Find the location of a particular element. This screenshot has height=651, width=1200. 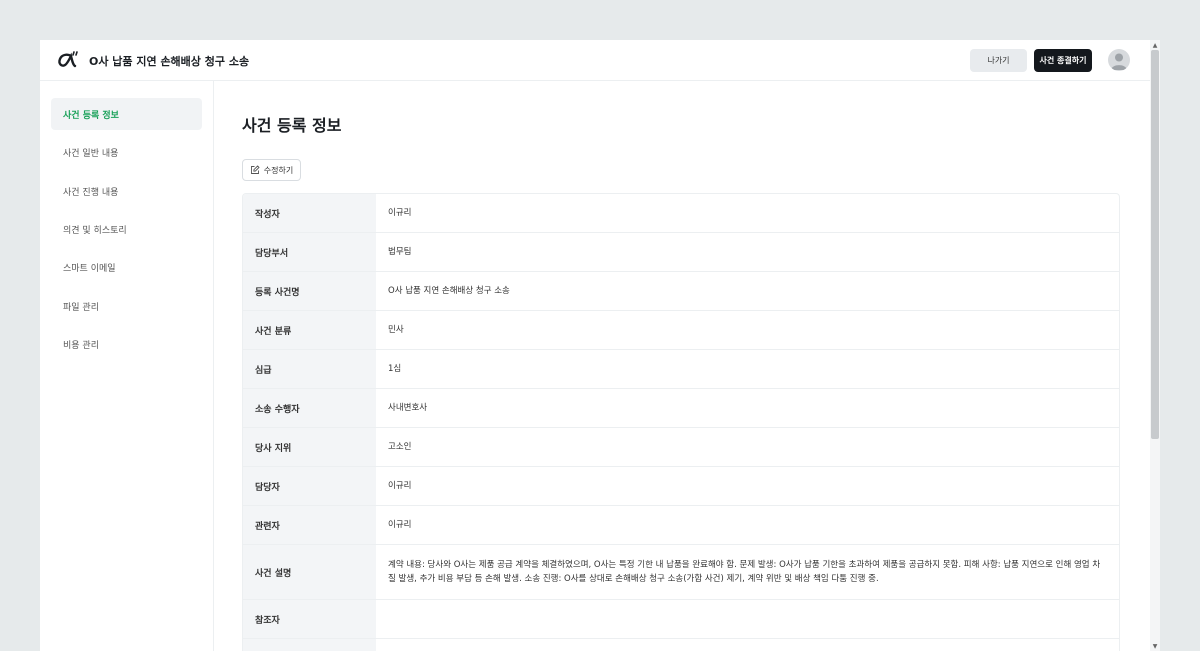

table-row is located at coordinates (681, 645).